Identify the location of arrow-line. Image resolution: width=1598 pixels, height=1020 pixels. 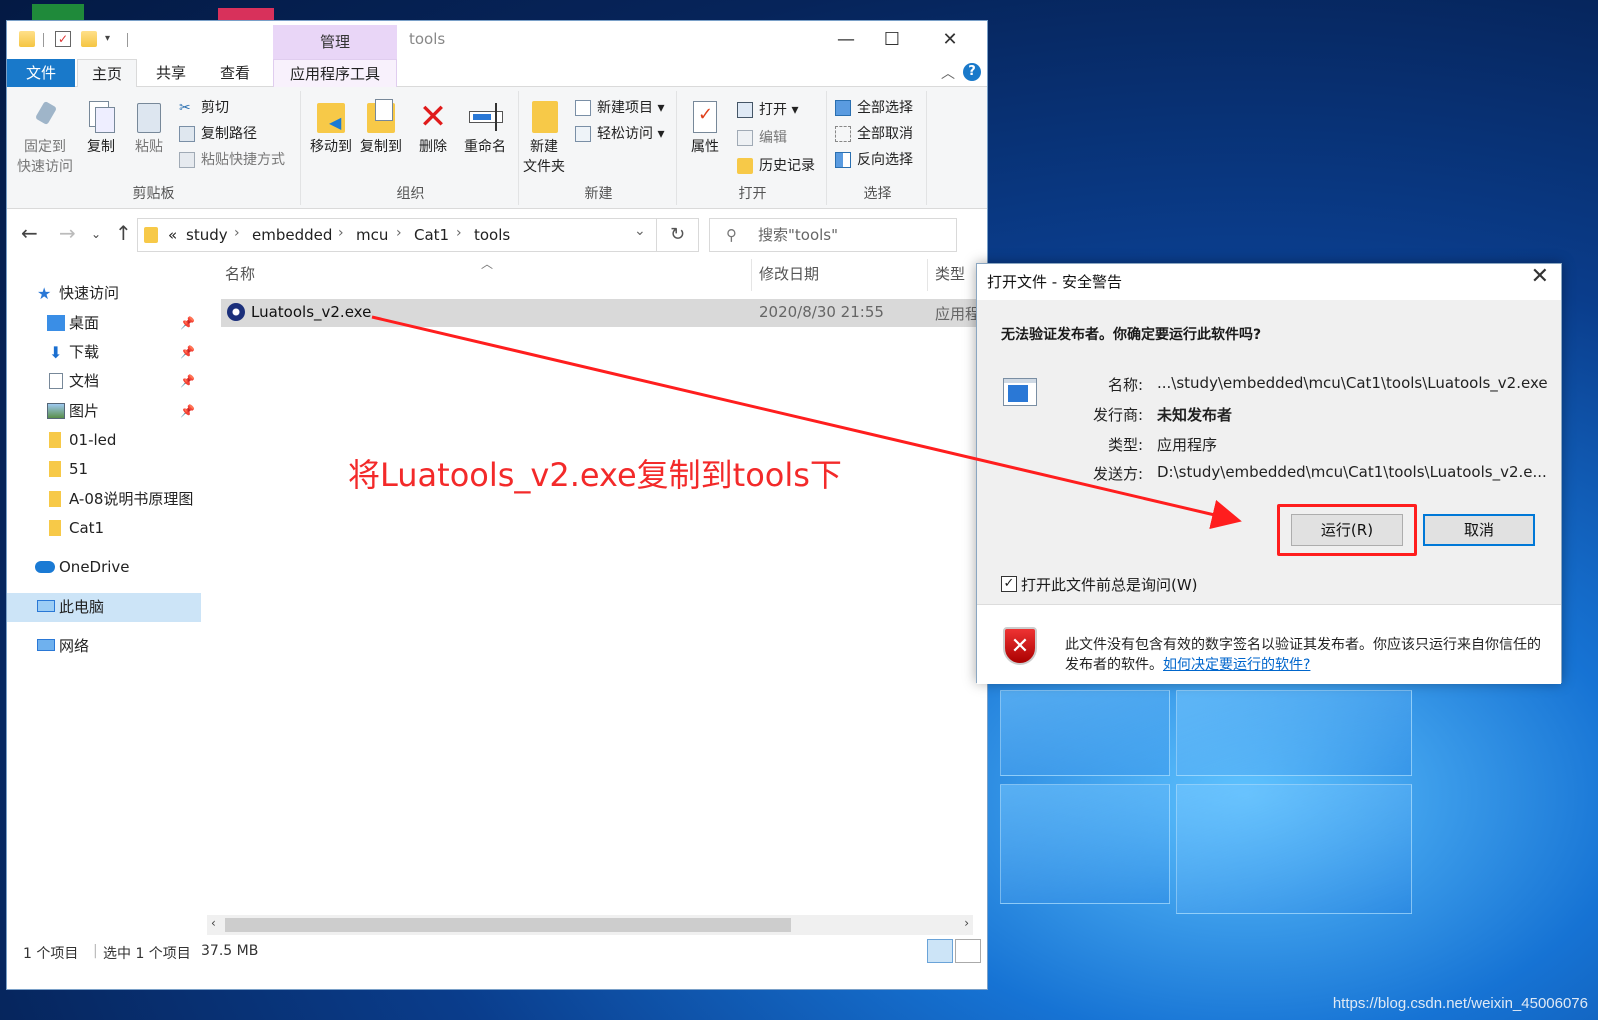
(806, 422).